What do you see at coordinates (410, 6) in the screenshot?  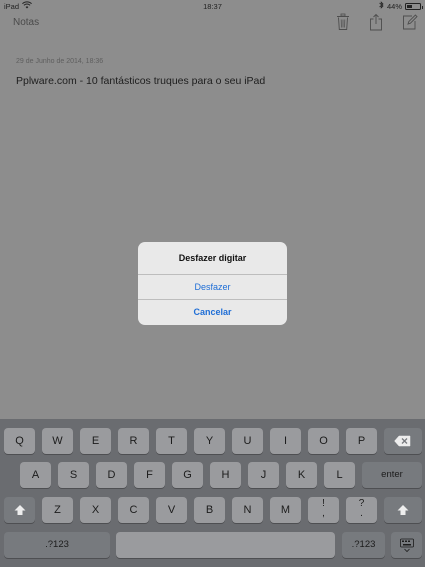 I see `battery-fill` at bounding box center [410, 6].